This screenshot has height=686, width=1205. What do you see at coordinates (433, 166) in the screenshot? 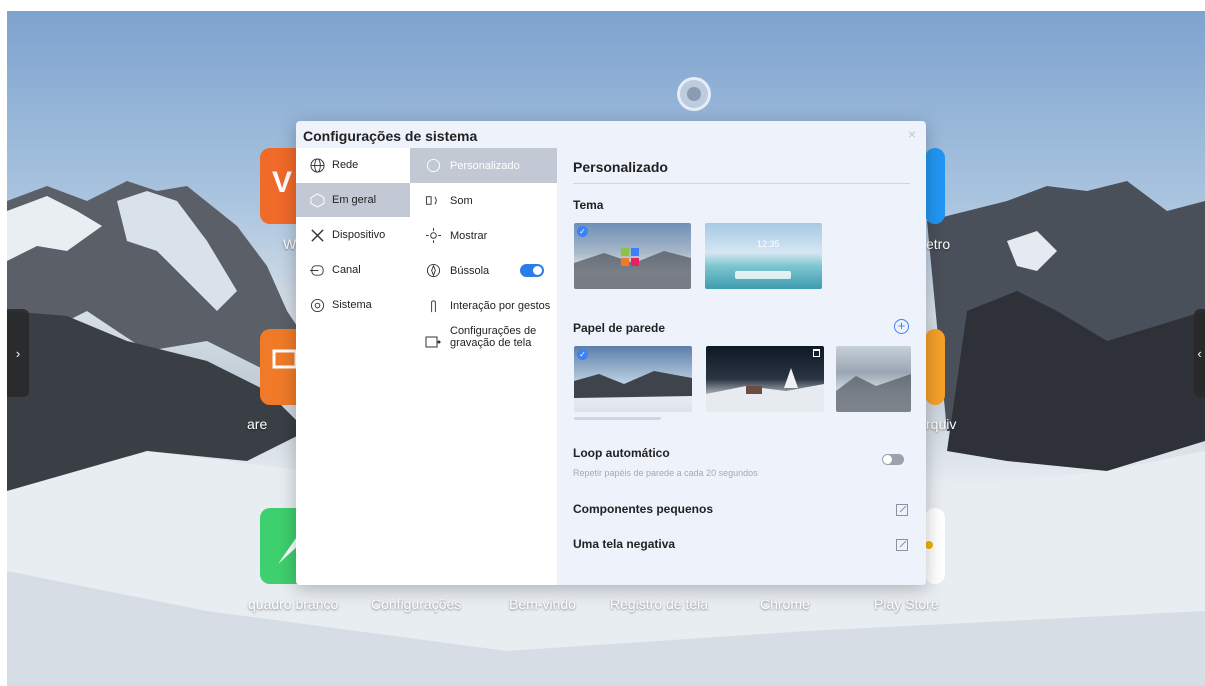
I see `palette-icon` at bounding box center [433, 166].